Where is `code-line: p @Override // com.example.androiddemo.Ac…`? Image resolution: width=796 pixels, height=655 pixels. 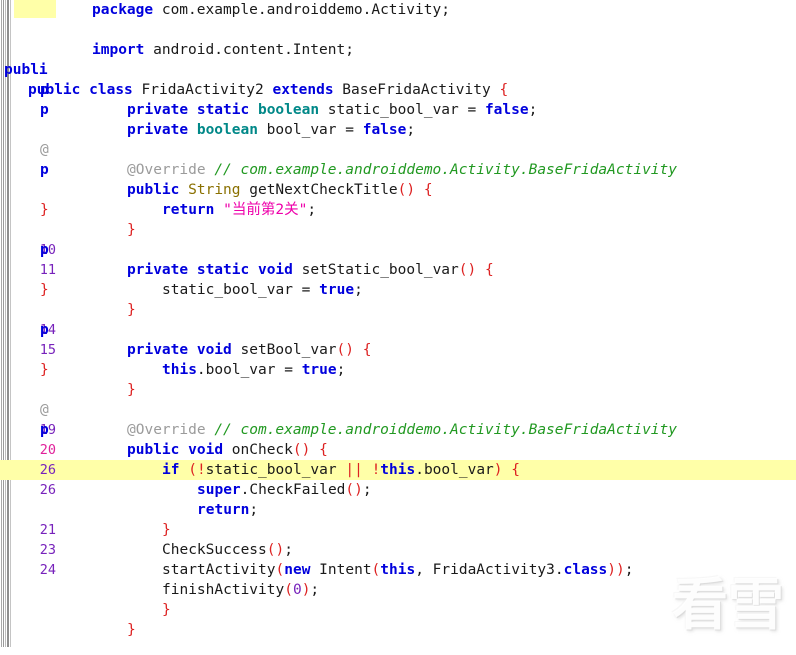
code-line: p @Override // com.example.androiddemo.Ac… is located at coordinates (398, 170).